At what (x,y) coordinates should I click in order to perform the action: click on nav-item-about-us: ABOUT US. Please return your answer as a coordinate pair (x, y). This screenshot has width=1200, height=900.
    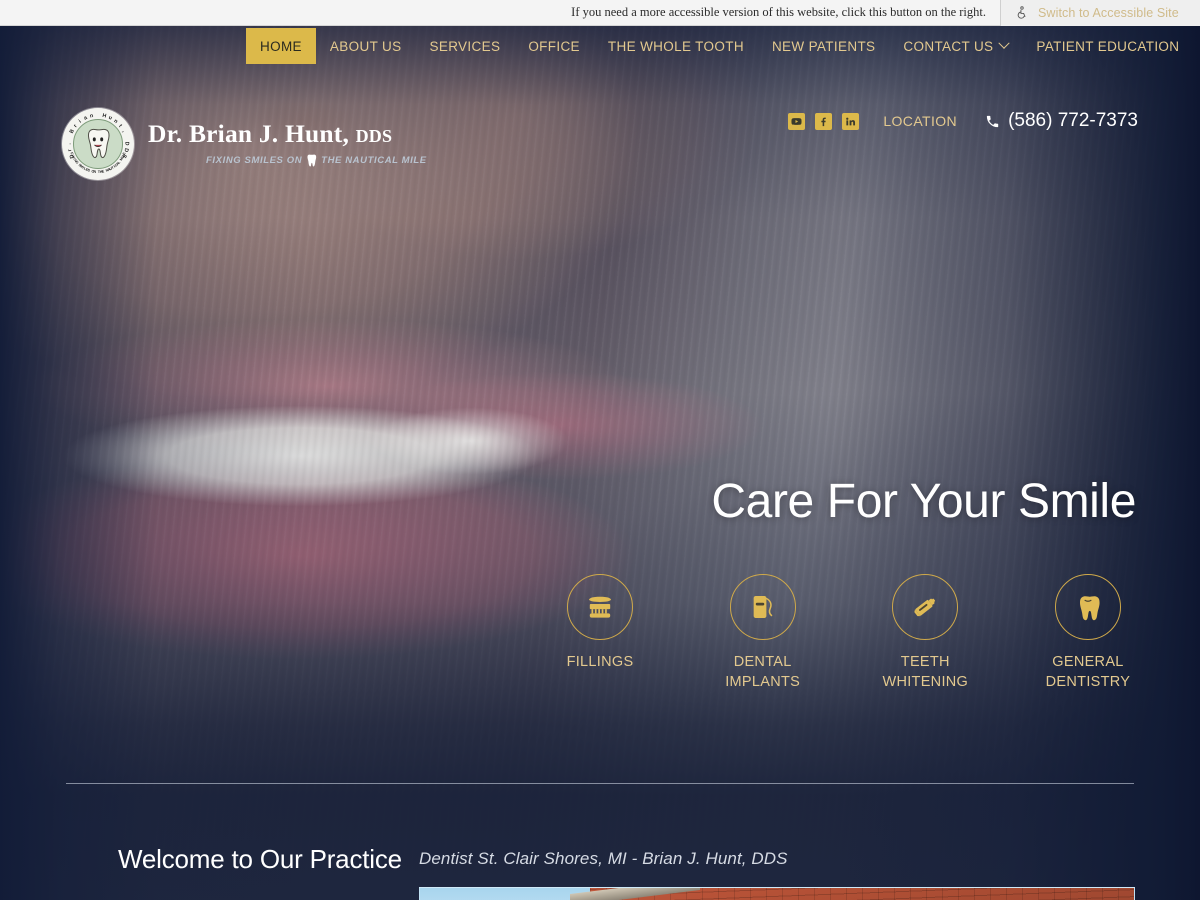
    Looking at the image, I should click on (366, 46).